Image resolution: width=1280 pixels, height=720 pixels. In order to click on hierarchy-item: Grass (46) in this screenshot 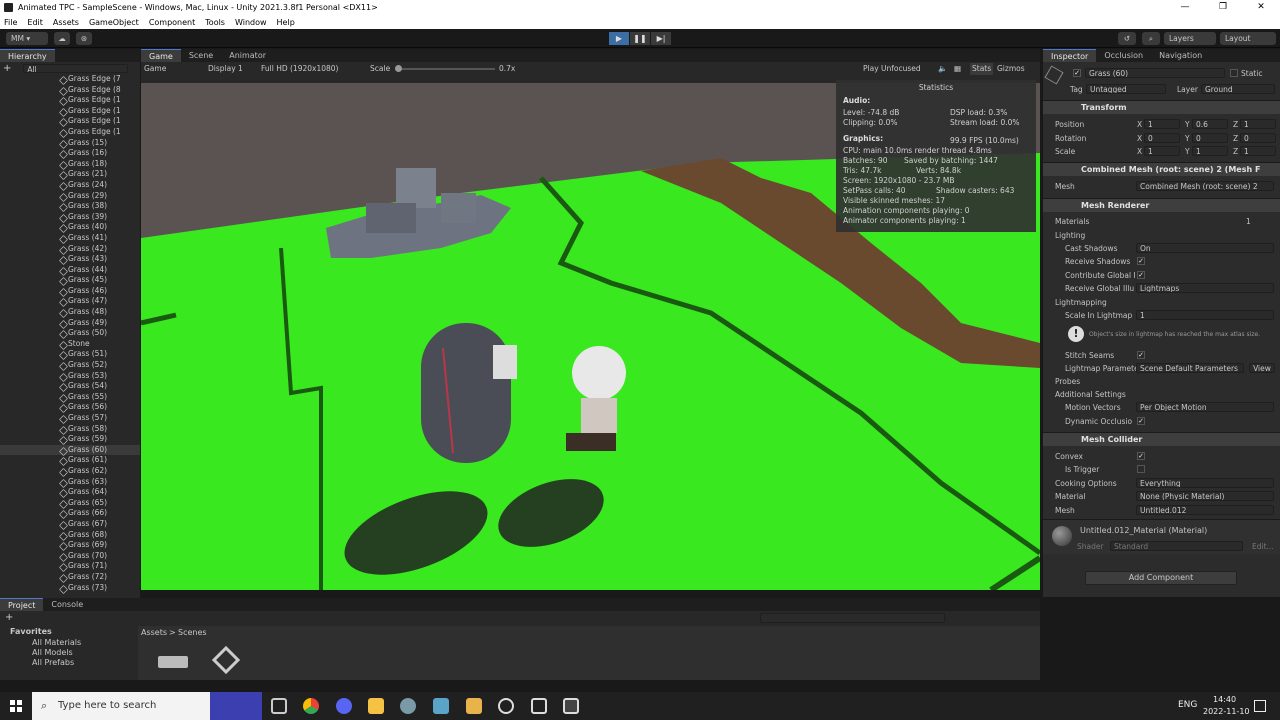, I will do `click(70, 291)`.